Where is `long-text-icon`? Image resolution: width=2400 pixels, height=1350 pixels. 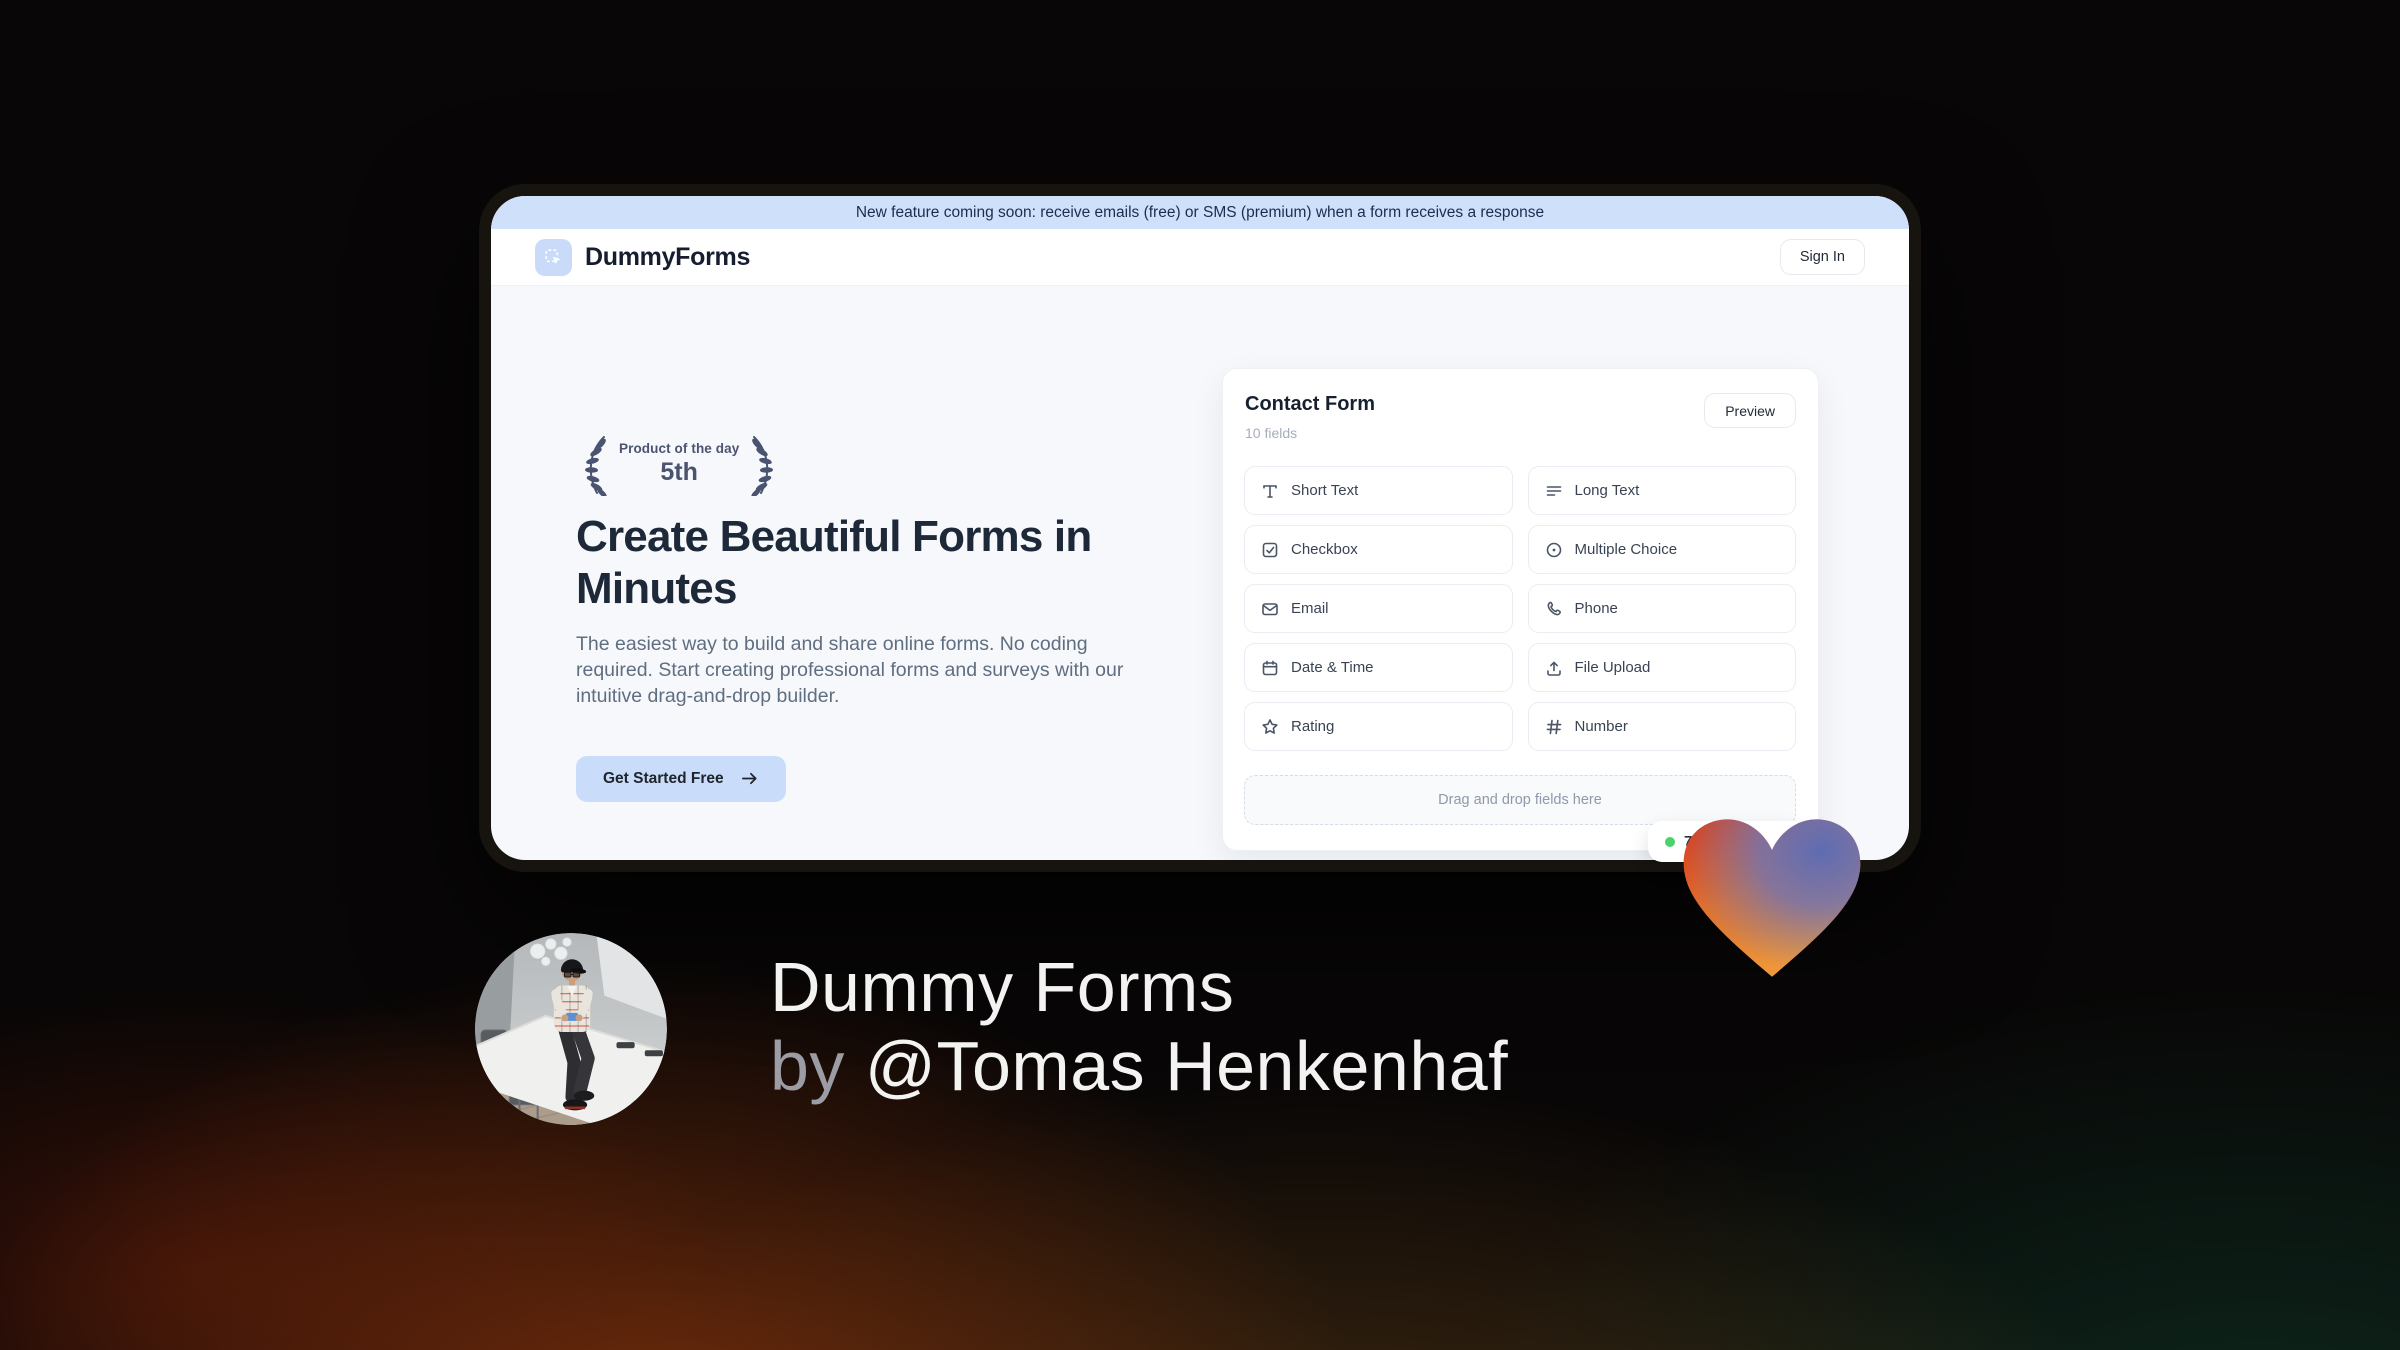
long-text-icon is located at coordinates (1554, 491).